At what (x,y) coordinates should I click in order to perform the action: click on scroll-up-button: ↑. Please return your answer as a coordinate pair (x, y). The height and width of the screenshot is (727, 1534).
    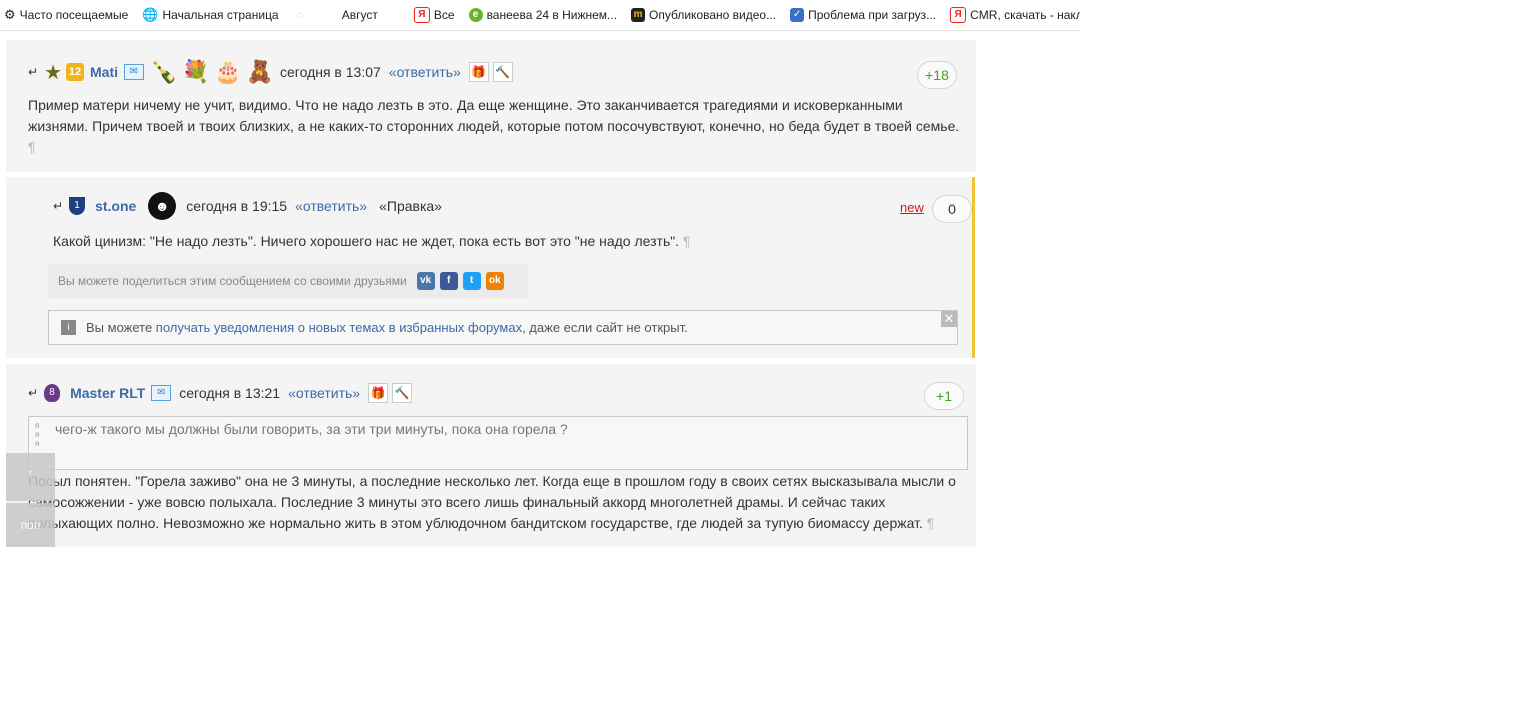
    Looking at the image, I should click on (30, 477).